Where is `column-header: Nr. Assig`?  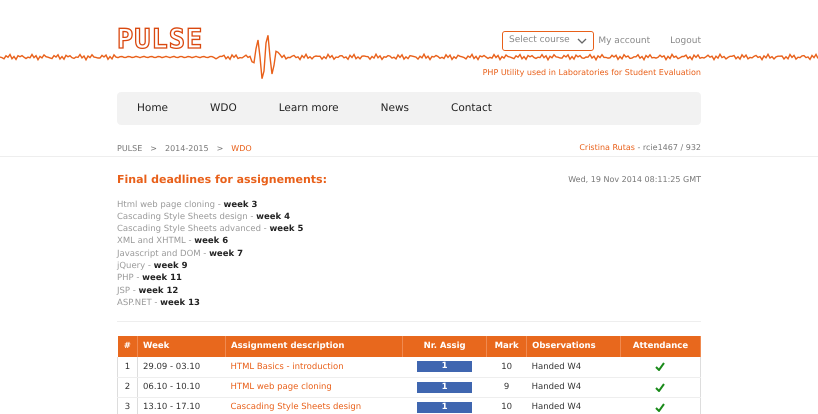 column-header: Nr. Assig is located at coordinates (444, 347).